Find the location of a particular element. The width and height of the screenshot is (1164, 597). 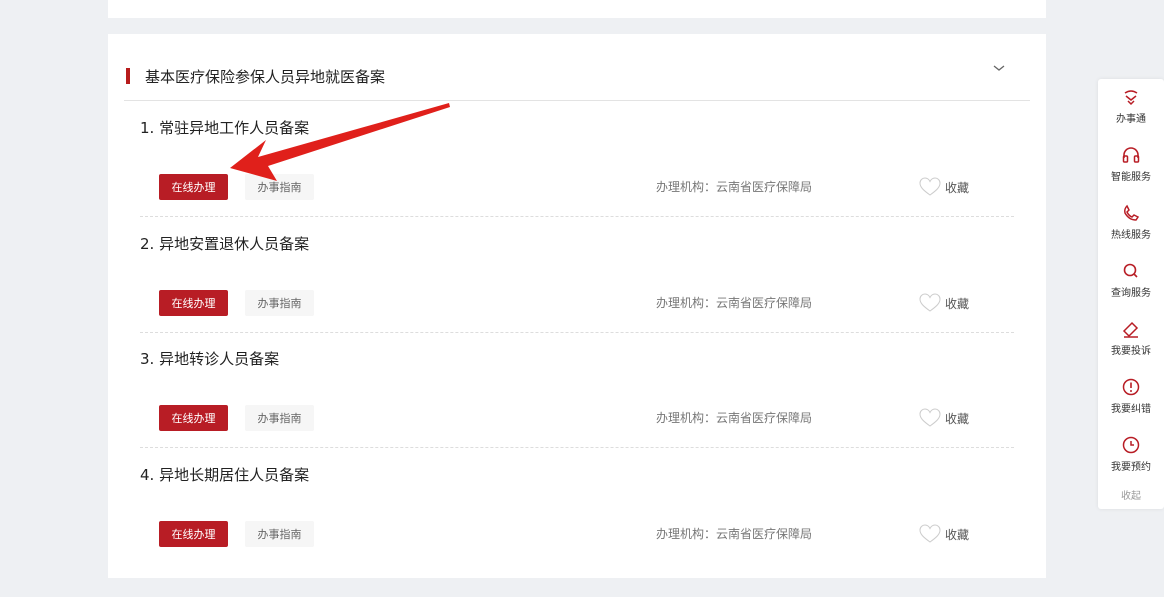

list-item: 1. 常驻异地工作人员备案 在线办理 办事指南 办理机构：云南省医疗保障局 收藏 is located at coordinates (577, 159).